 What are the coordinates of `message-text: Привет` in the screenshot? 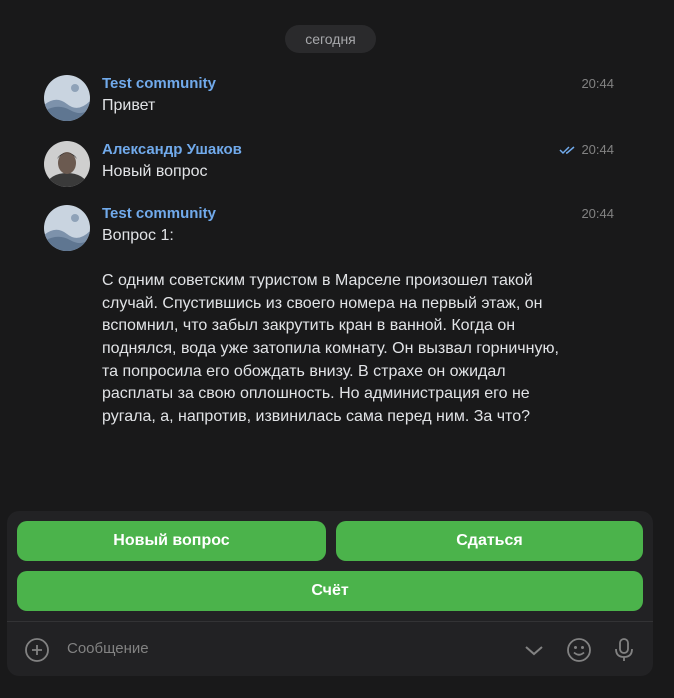 It's located at (129, 105).